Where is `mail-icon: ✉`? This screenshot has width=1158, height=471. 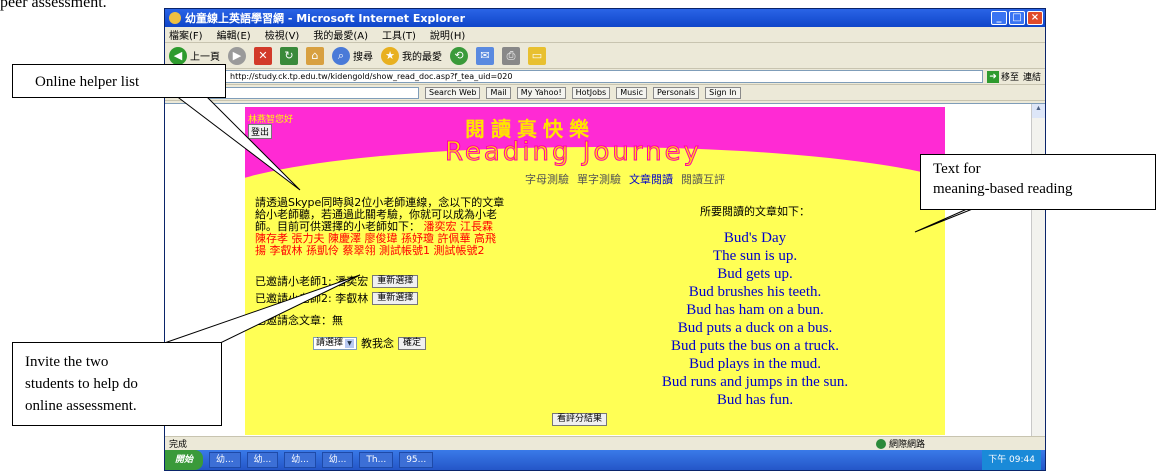
mail-icon: ✉ is located at coordinates (485, 55).